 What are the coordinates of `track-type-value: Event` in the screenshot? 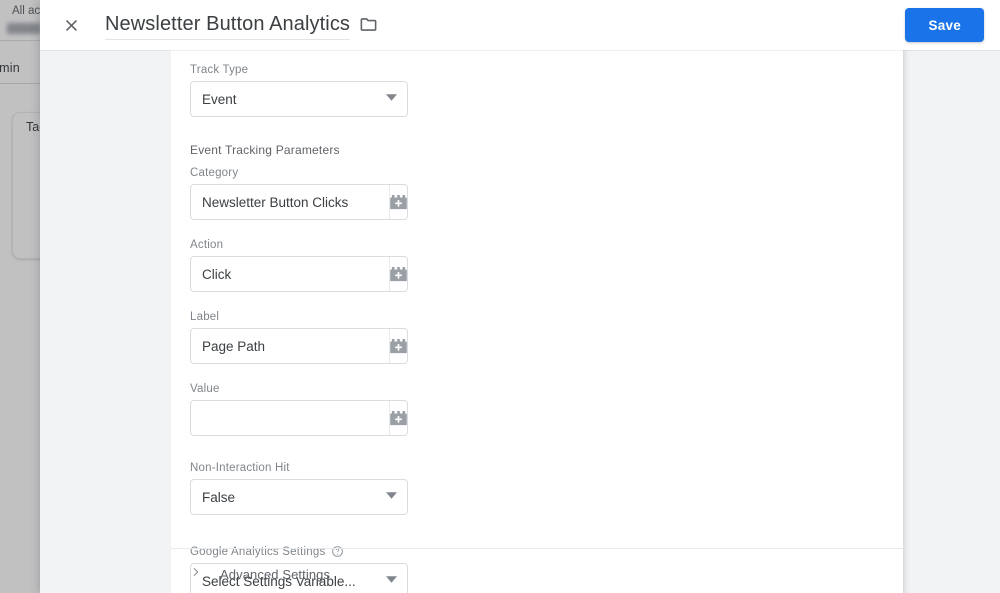 It's located at (219, 99).